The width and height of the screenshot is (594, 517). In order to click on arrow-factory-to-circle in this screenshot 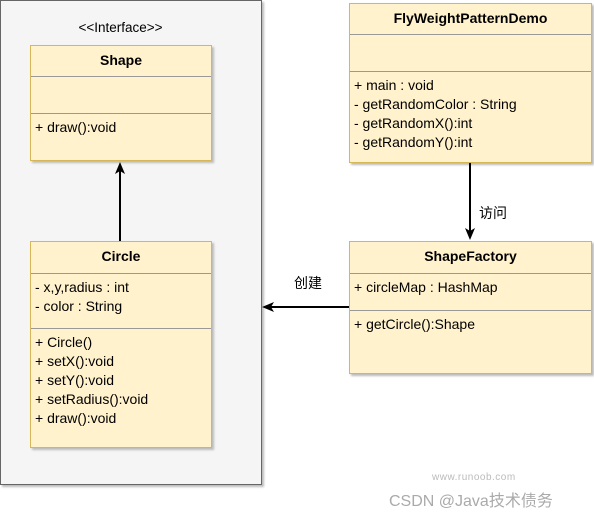, I will do `click(305, 307)`.